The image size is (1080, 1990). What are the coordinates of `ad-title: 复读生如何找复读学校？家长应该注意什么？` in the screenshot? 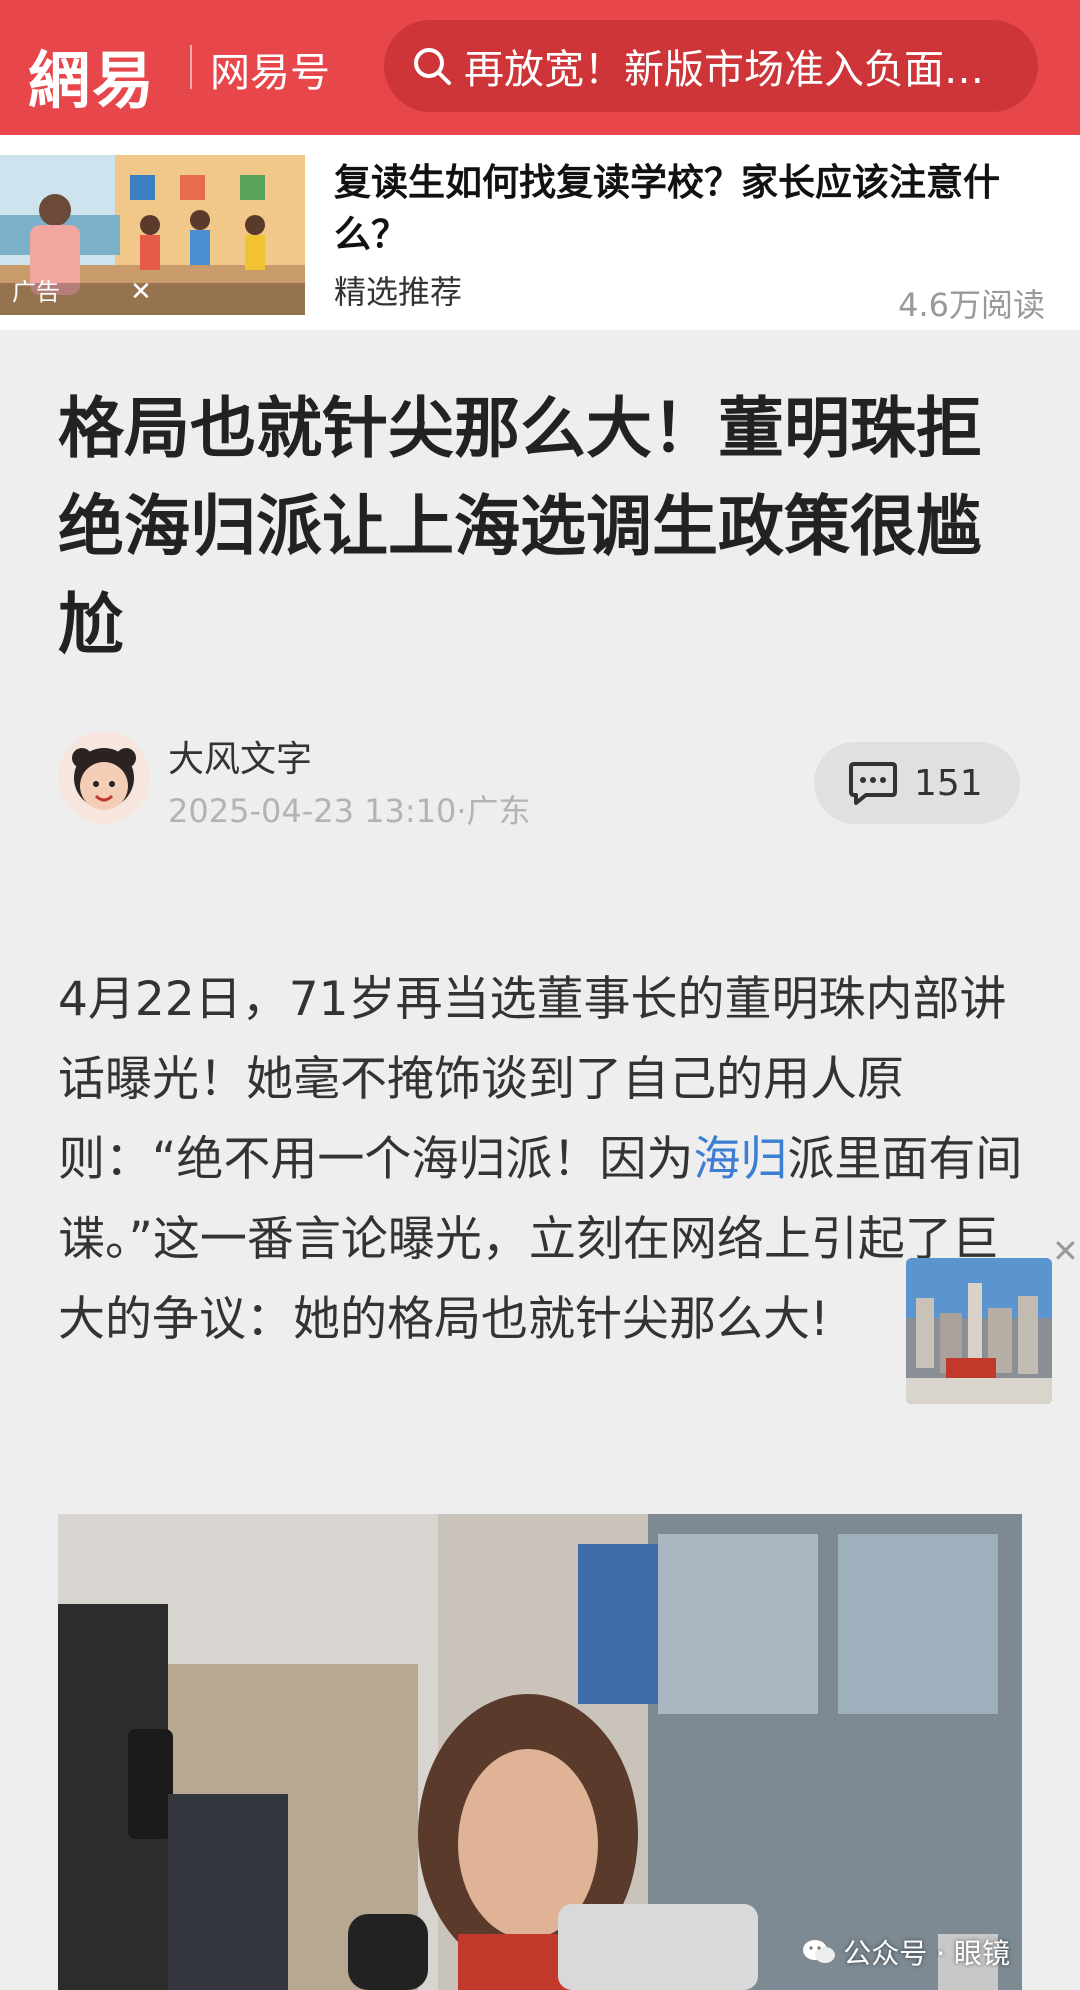 It's located at (699, 209).